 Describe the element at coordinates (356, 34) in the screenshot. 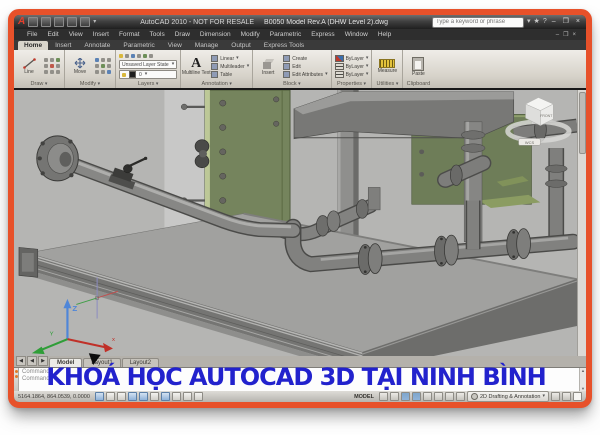

I see `menu-window: Window` at that location.